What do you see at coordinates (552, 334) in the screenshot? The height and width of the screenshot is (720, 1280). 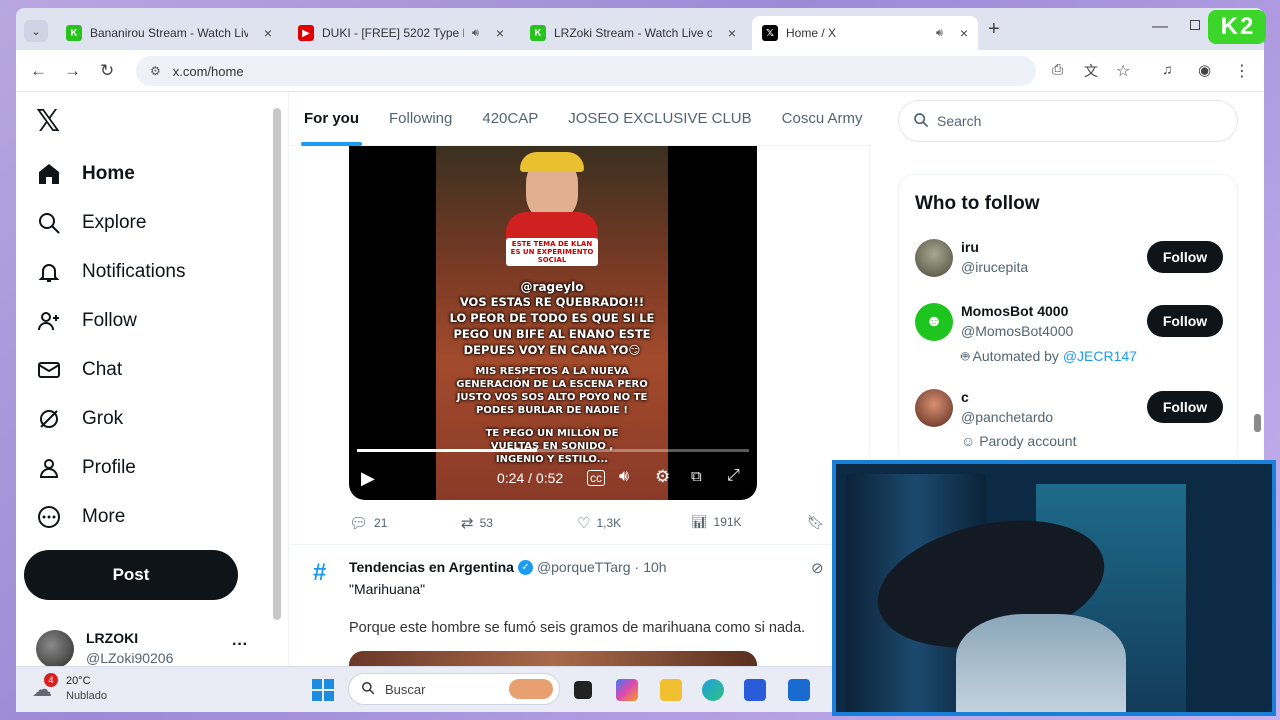 I see `video-caption-line: PEGO UN BIFE AL ENANO ESTE` at bounding box center [552, 334].